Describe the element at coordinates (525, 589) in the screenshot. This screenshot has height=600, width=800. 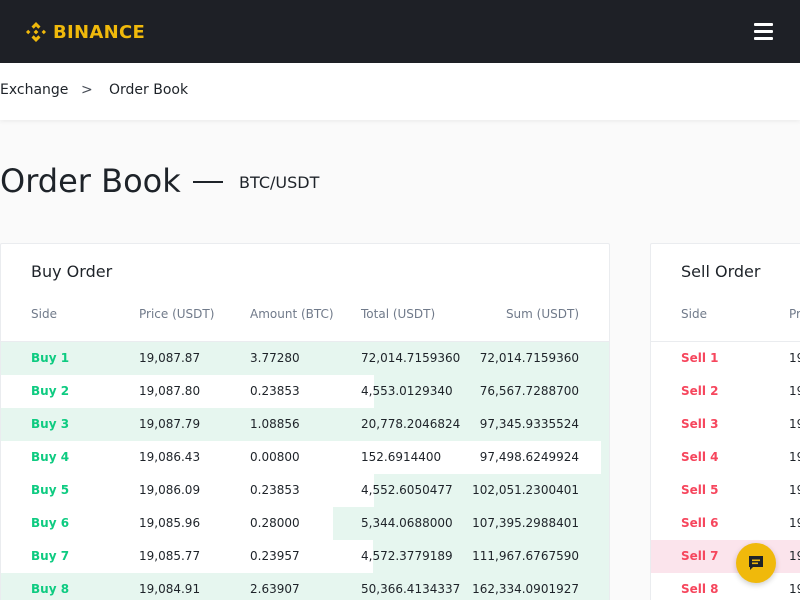
I see `sum-cell: 162,334.0901927` at that location.